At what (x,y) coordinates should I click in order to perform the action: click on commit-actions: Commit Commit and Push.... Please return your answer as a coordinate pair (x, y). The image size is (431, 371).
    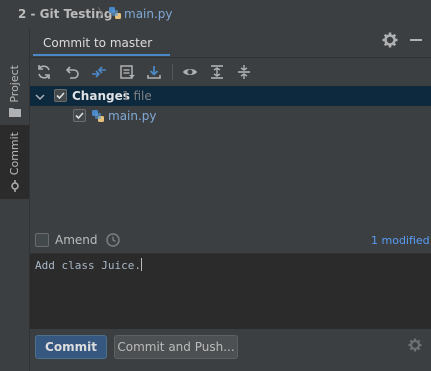
    Looking at the image, I should click on (230, 350).